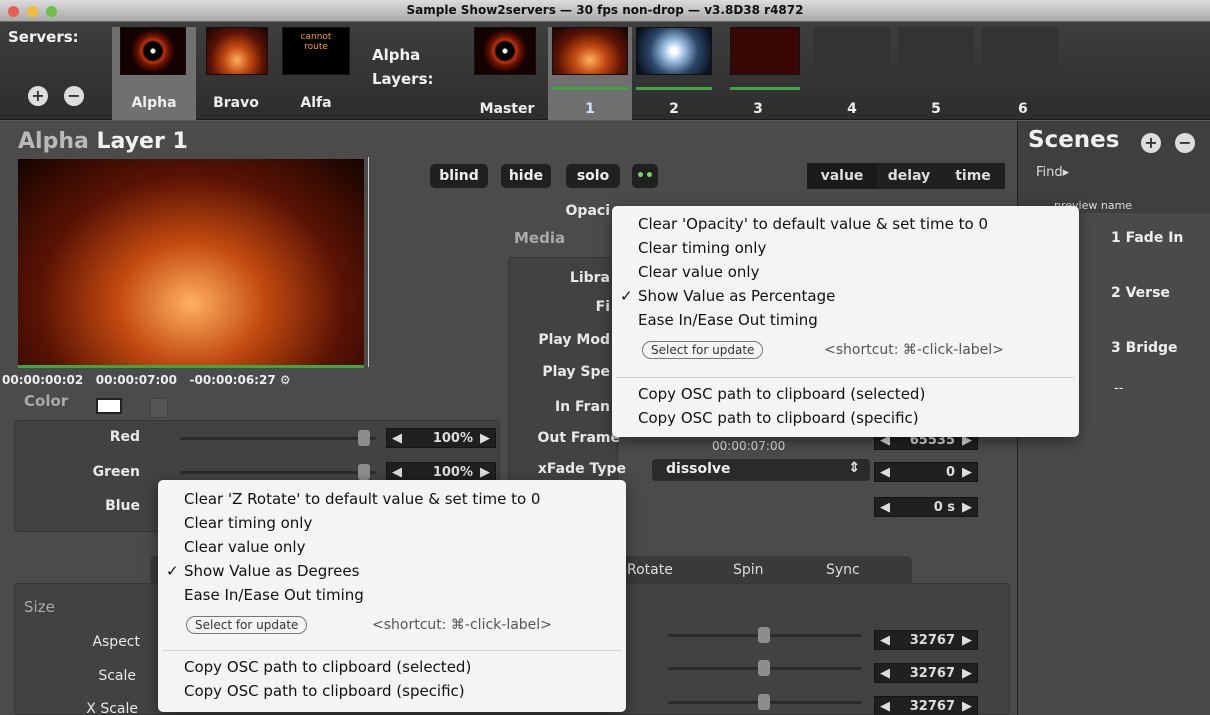 The height and width of the screenshot is (715, 1210). I want to click on red-value: 100%, so click(452, 438).